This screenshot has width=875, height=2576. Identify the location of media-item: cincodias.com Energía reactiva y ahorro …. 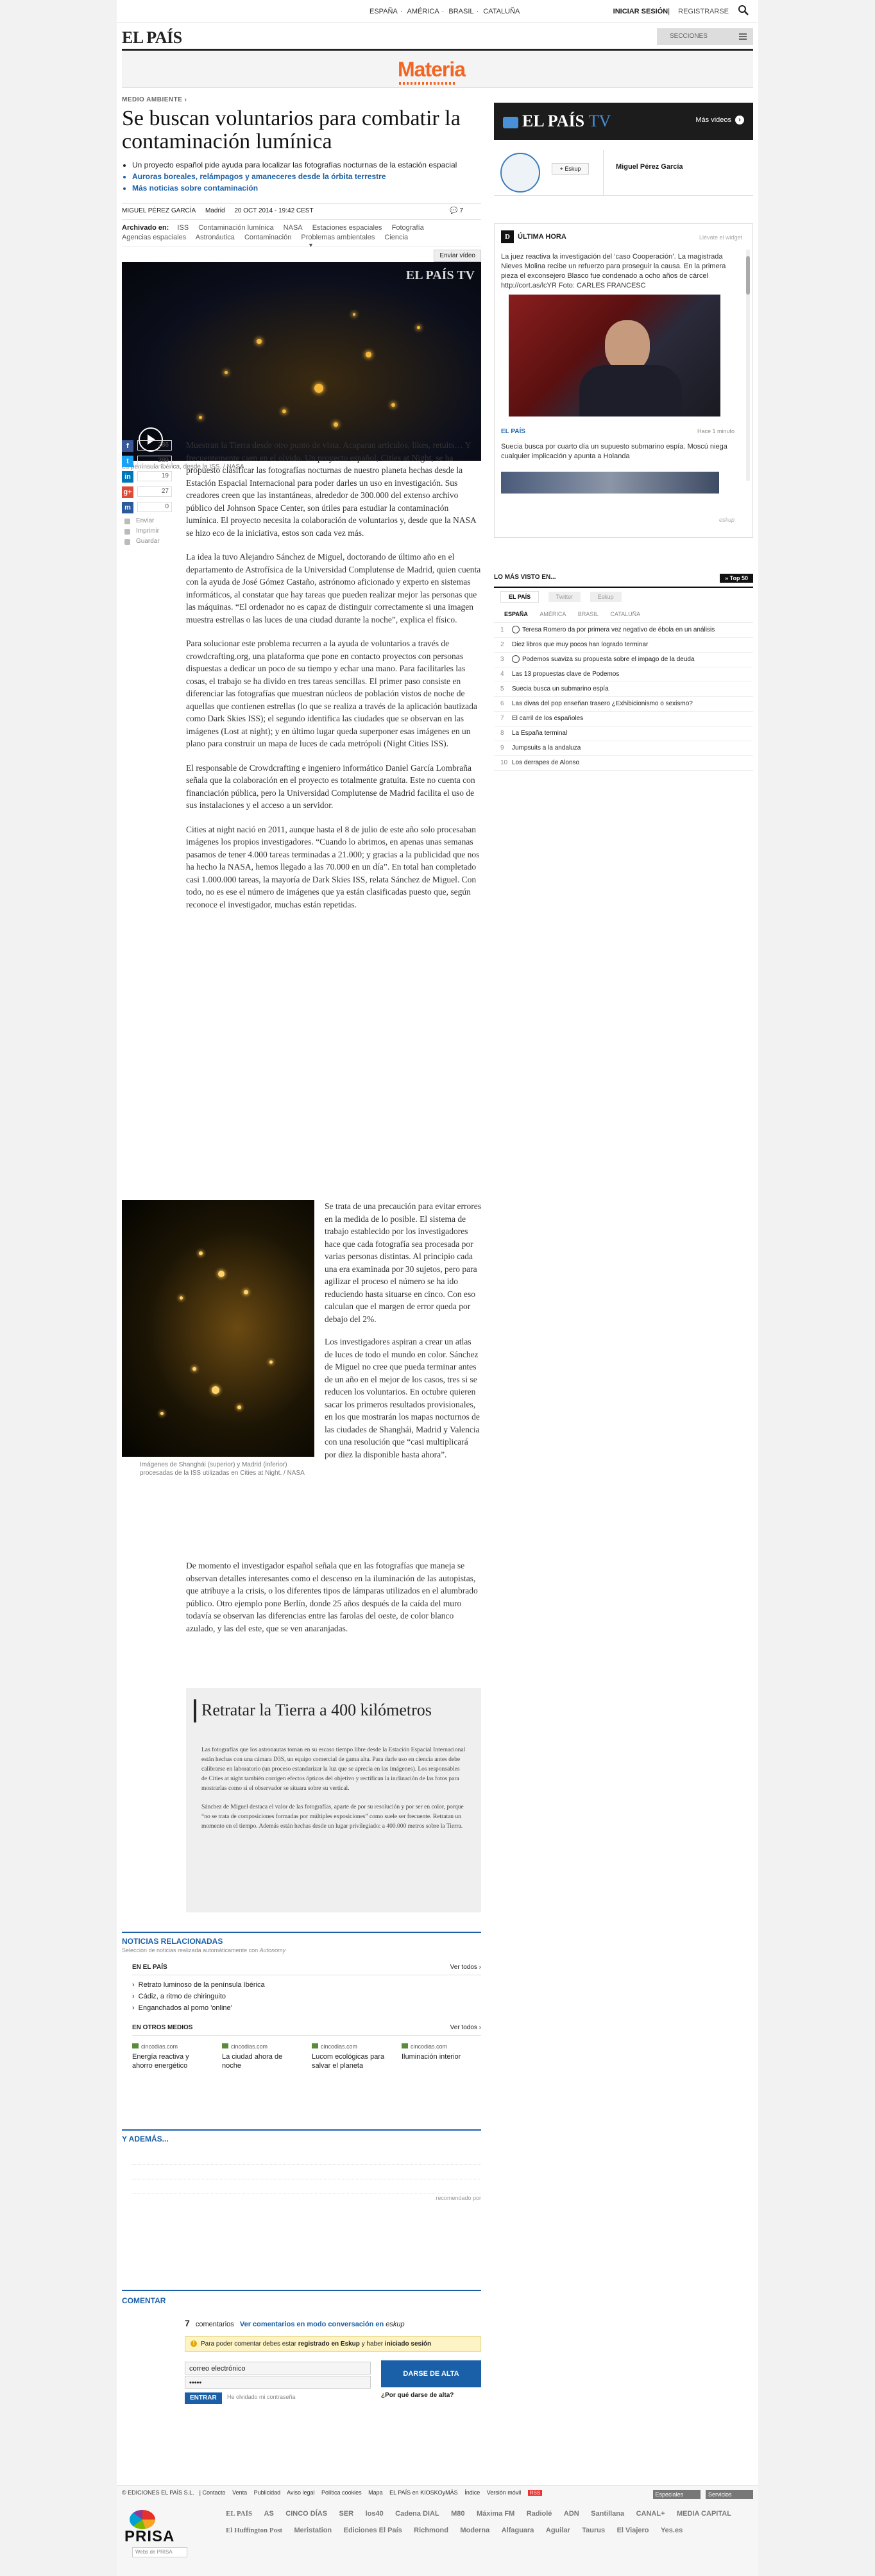
(171, 2056).